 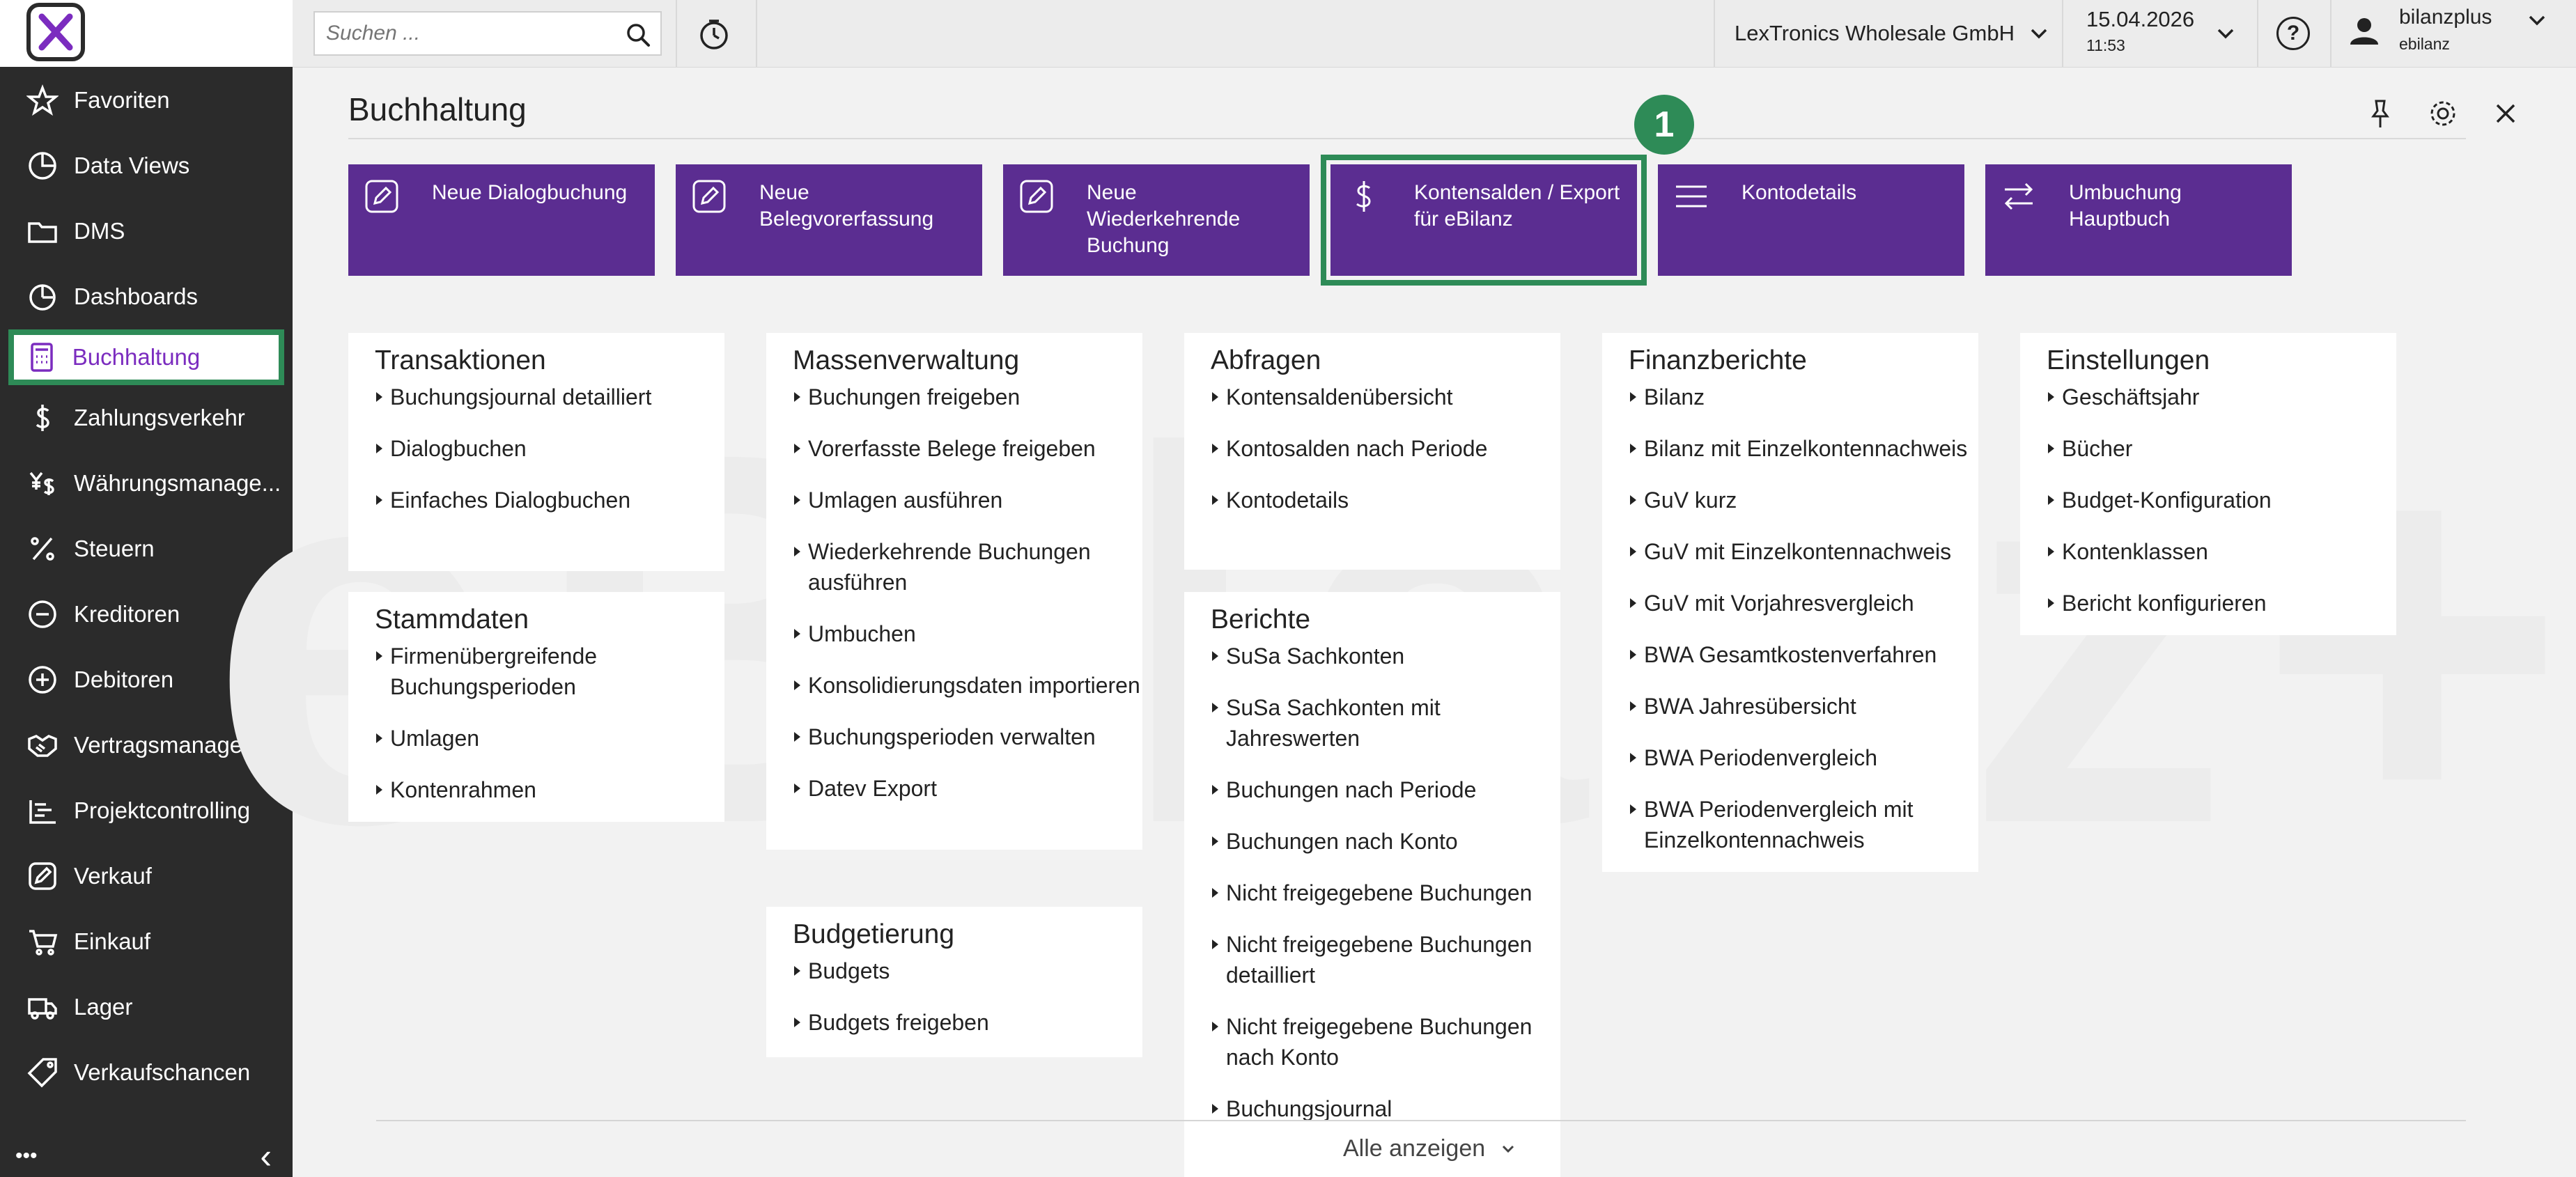 I want to click on pin-icon, so click(x=2380, y=113).